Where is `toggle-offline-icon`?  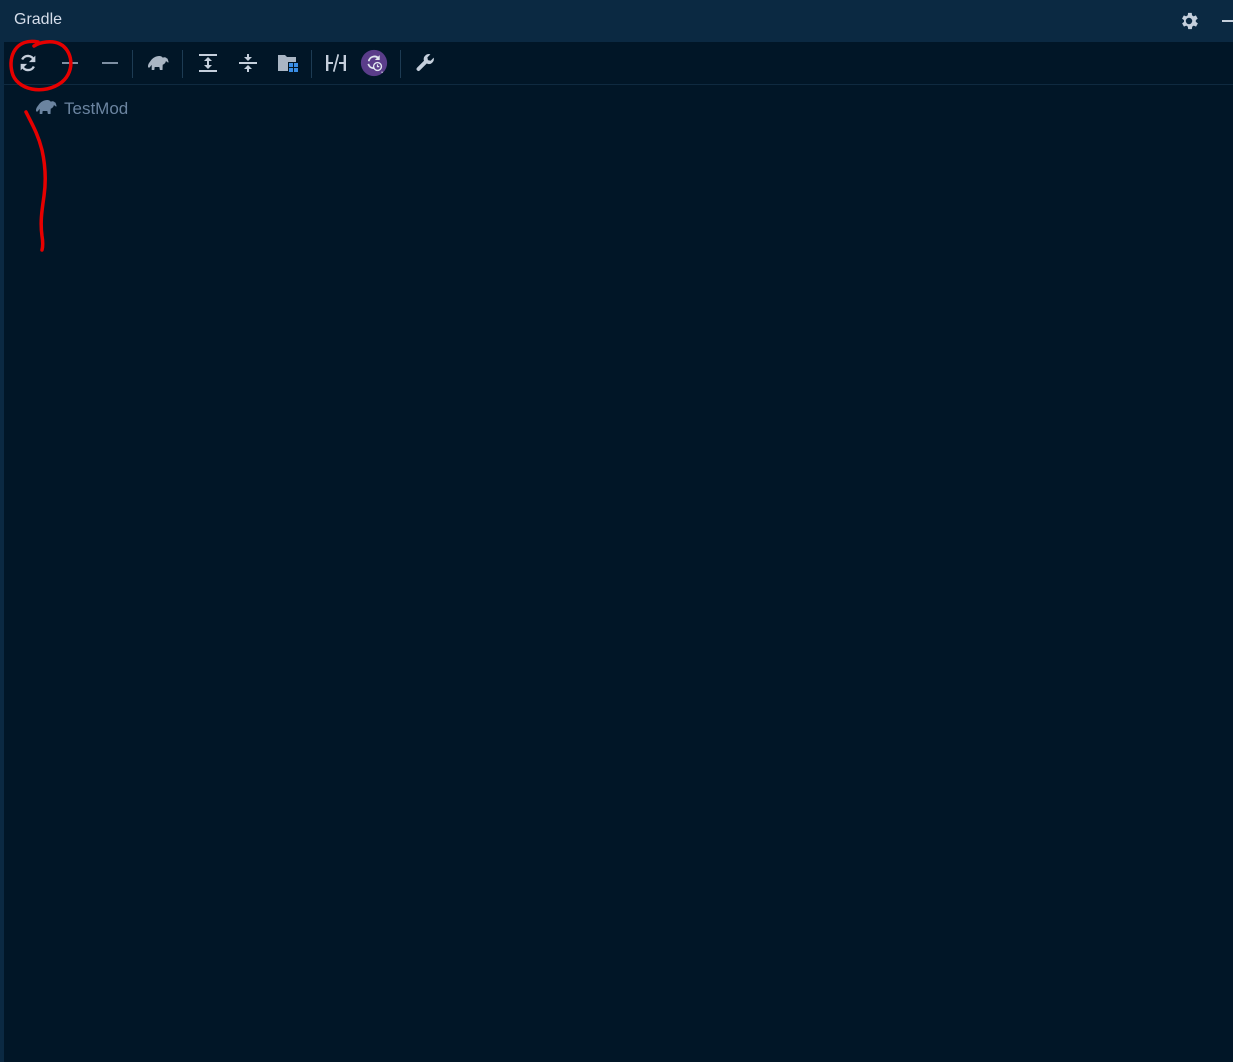
toggle-offline-icon is located at coordinates (336, 63).